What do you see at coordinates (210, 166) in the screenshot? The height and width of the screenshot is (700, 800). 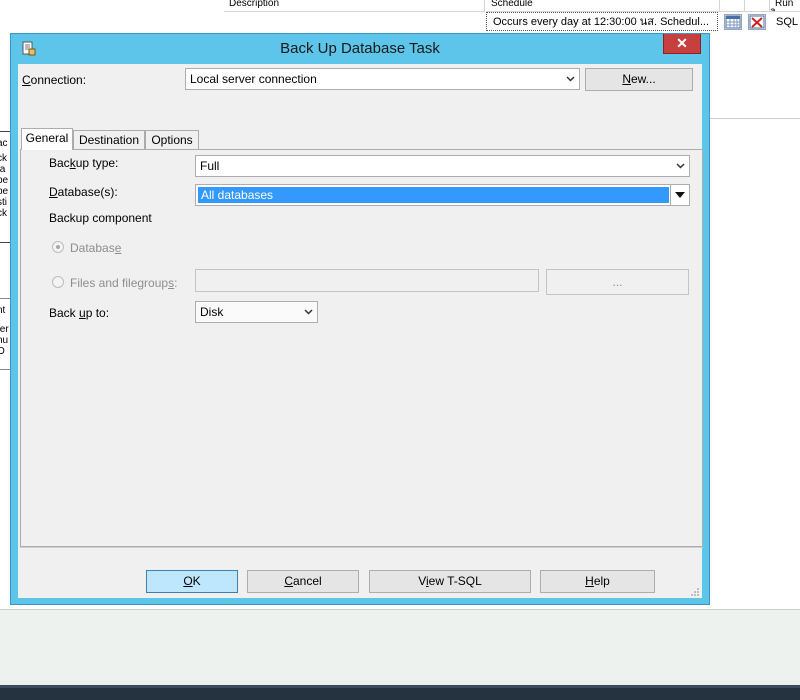 I see `backup-type-value: Full` at bounding box center [210, 166].